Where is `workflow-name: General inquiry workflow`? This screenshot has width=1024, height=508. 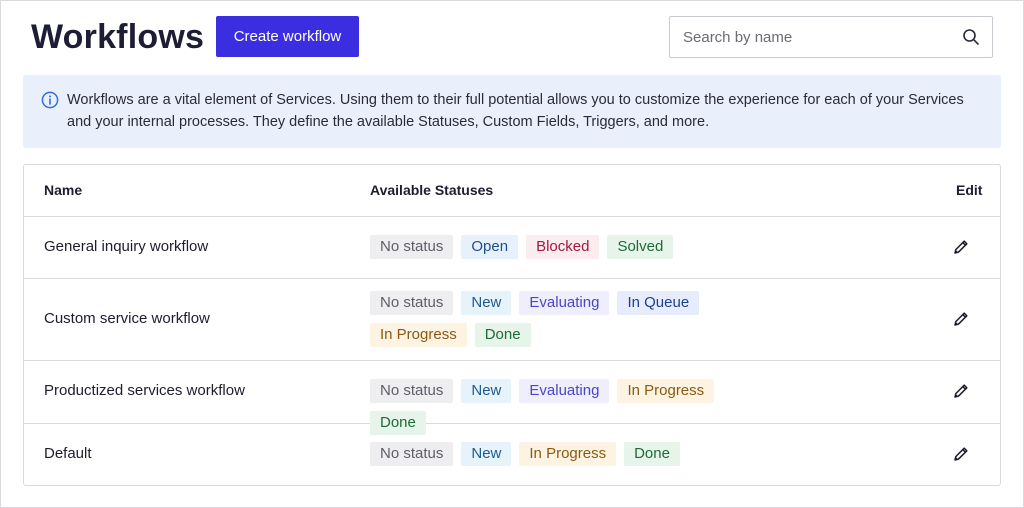 workflow-name: General inquiry workflow is located at coordinates (126, 246).